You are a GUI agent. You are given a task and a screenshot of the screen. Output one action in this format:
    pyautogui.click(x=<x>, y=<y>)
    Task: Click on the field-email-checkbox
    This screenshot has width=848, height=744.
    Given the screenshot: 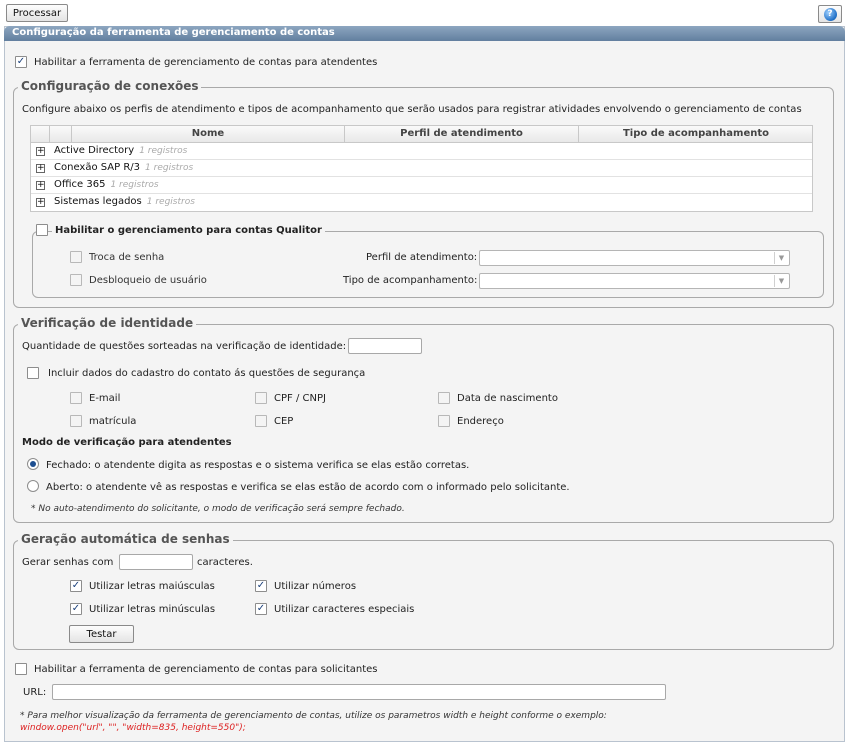 What is the action you would take?
    pyautogui.click(x=76, y=398)
    